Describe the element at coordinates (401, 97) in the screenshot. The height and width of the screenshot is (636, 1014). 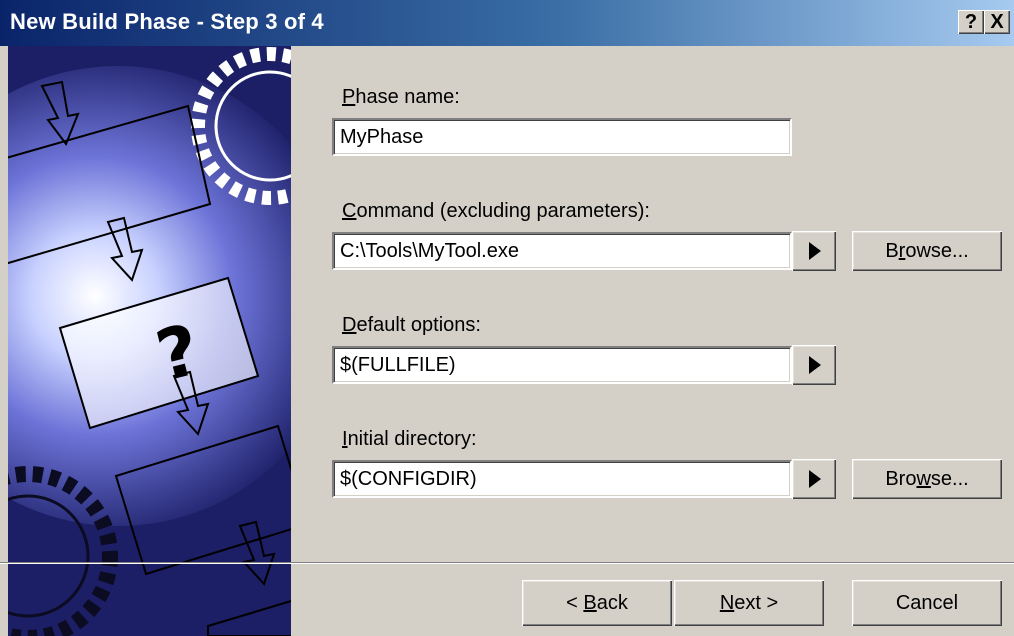
I see `phase-name-label: Phase name:` at that location.